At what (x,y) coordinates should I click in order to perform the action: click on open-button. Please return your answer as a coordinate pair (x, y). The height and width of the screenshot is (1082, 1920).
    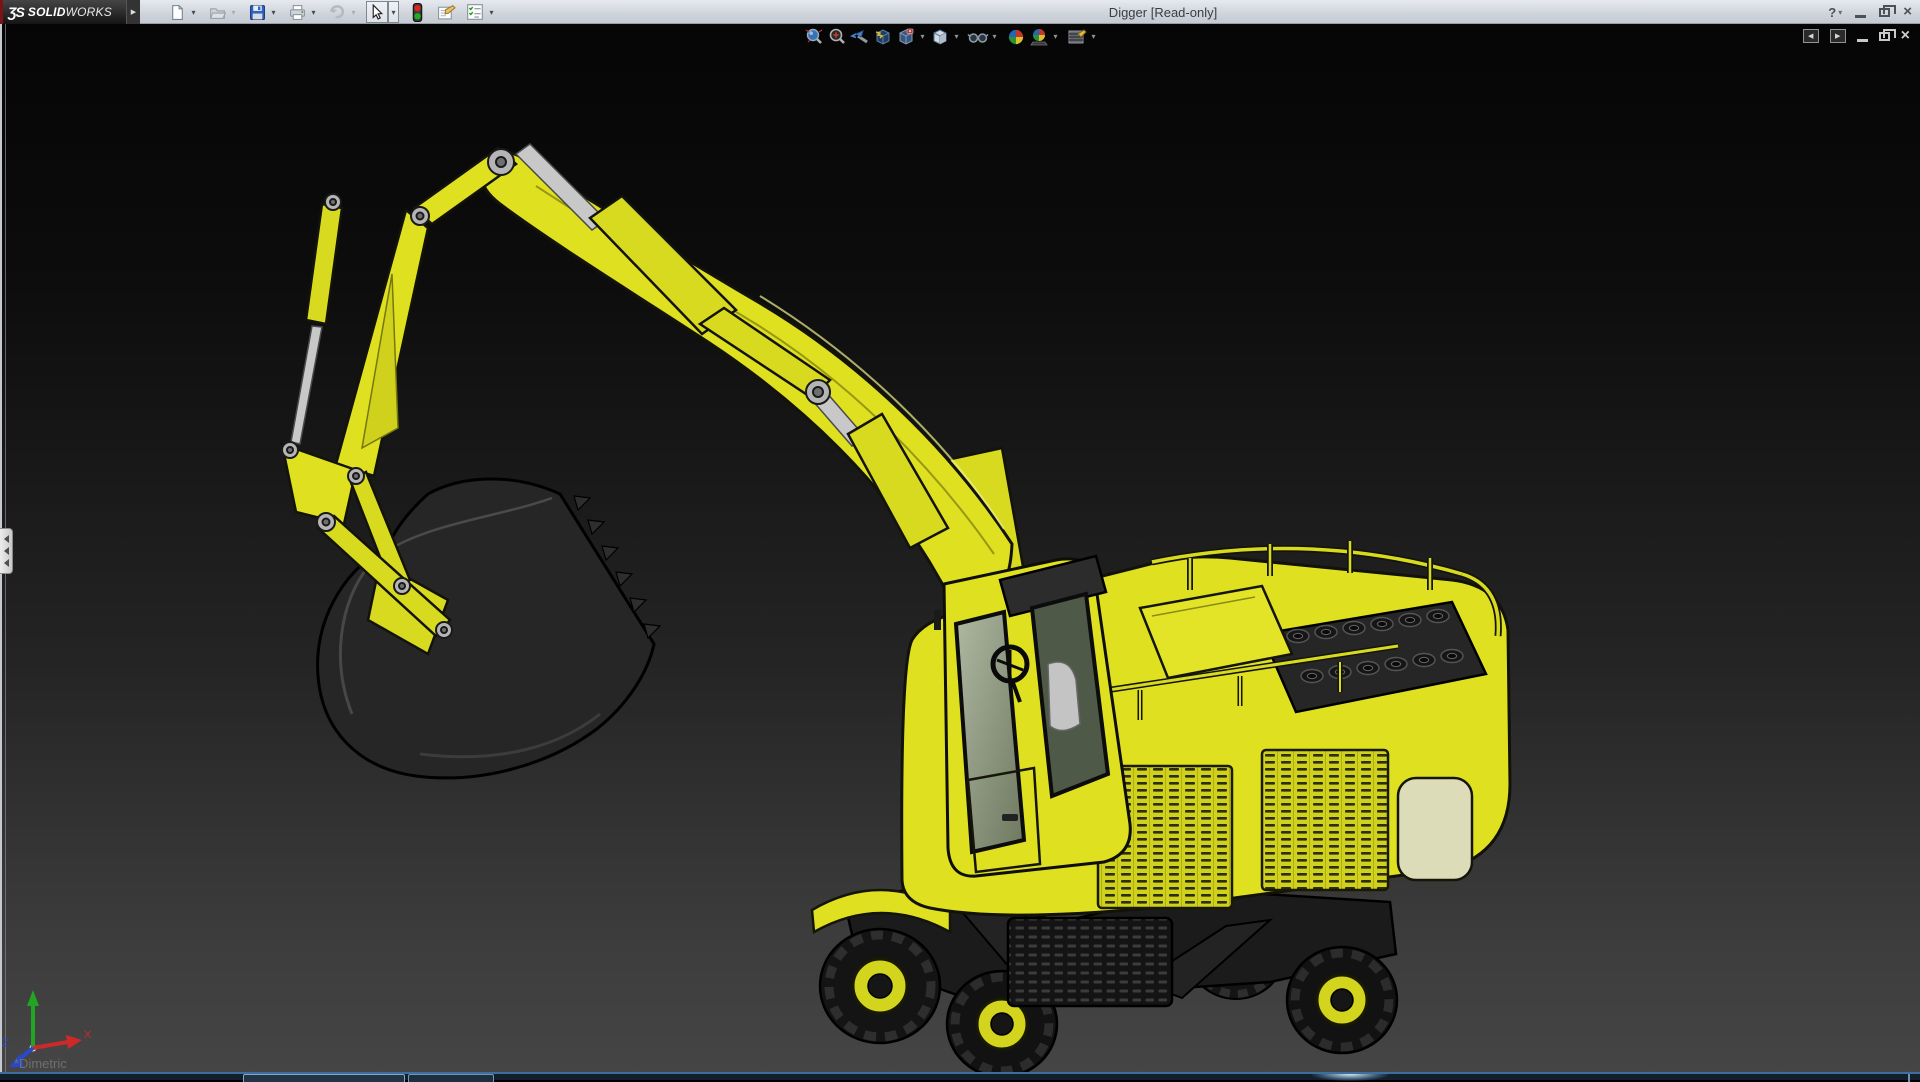
    Looking at the image, I should click on (217, 12).